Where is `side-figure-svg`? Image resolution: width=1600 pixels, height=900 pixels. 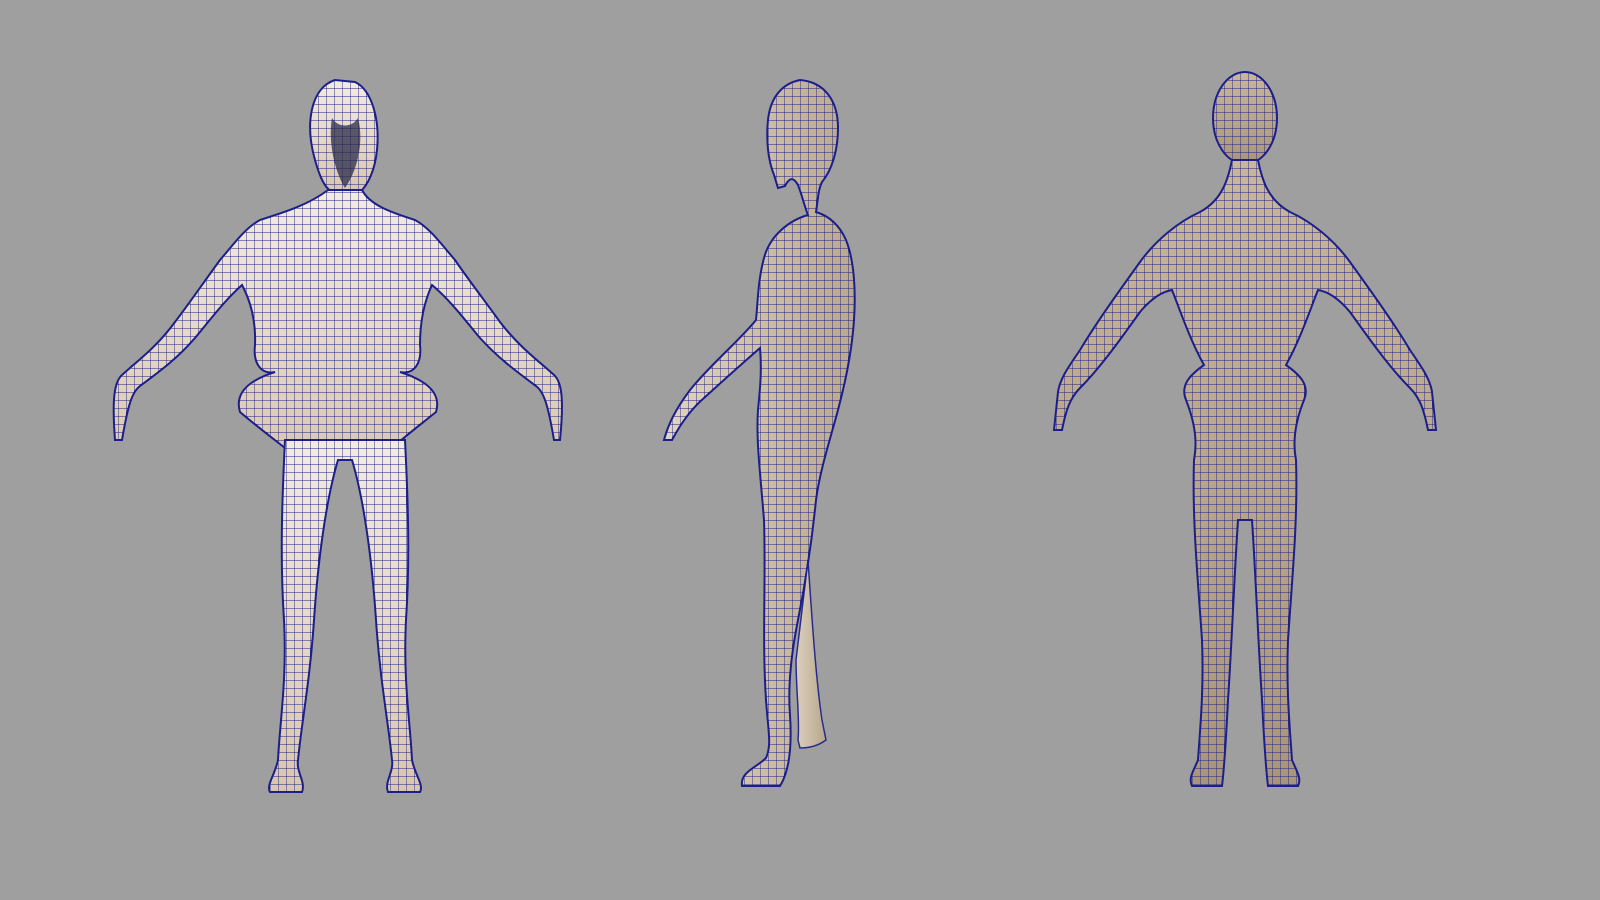
side-figure-svg is located at coordinates (759, 432).